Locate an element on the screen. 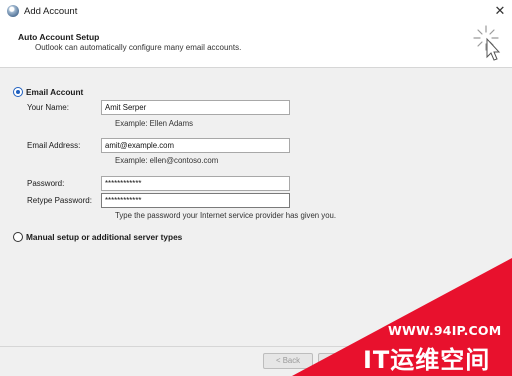 Image resolution: width=512 pixels, height=376 pixels. email-address-input: amit@example.com is located at coordinates (195, 145).